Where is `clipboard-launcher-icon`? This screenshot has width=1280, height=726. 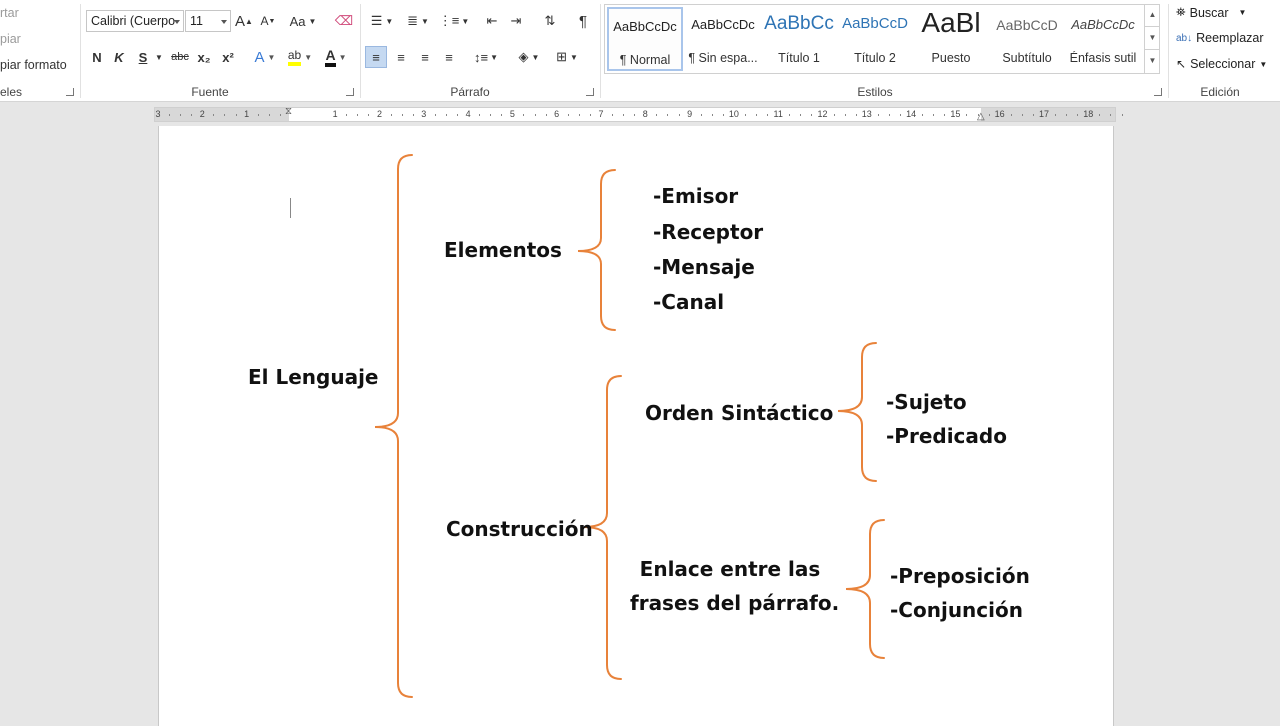
clipboard-launcher-icon is located at coordinates (70, 92).